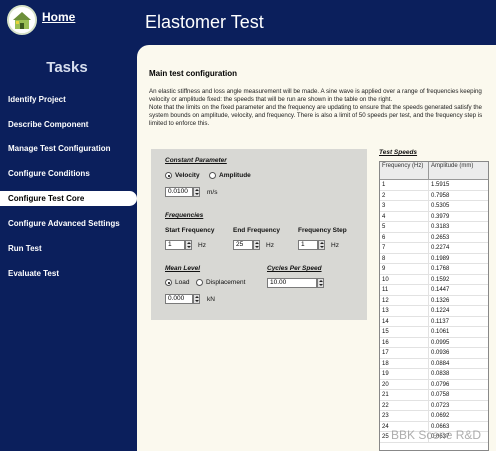  I want to click on amplitude-radio, so click(212, 175).